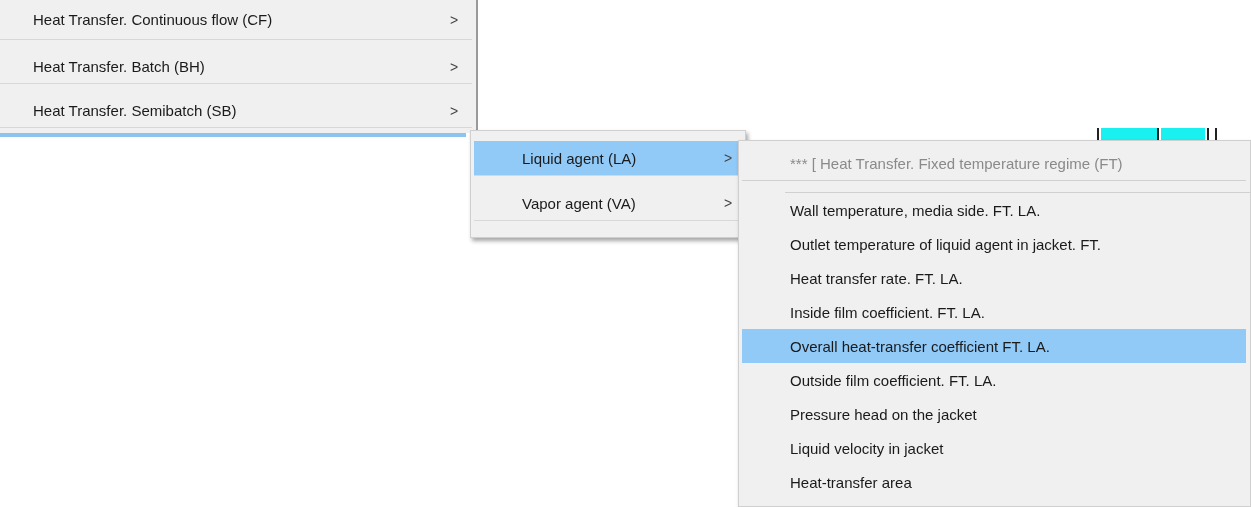  Describe the element at coordinates (994, 346) in the screenshot. I see `menu-item: Overall heat-transfer coefficient FT. LA.` at that location.